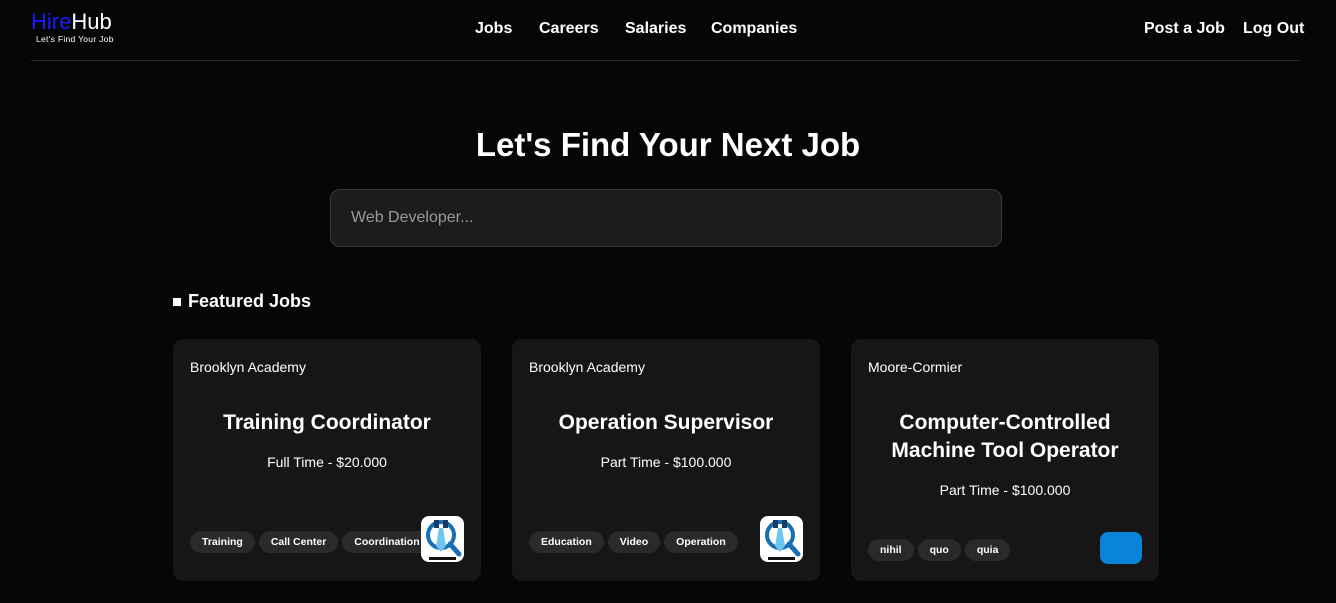 This screenshot has height=603, width=1336. What do you see at coordinates (655, 29) in the screenshot?
I see `nav-link-salaries: Salaries` at bounding box center [655, 29].